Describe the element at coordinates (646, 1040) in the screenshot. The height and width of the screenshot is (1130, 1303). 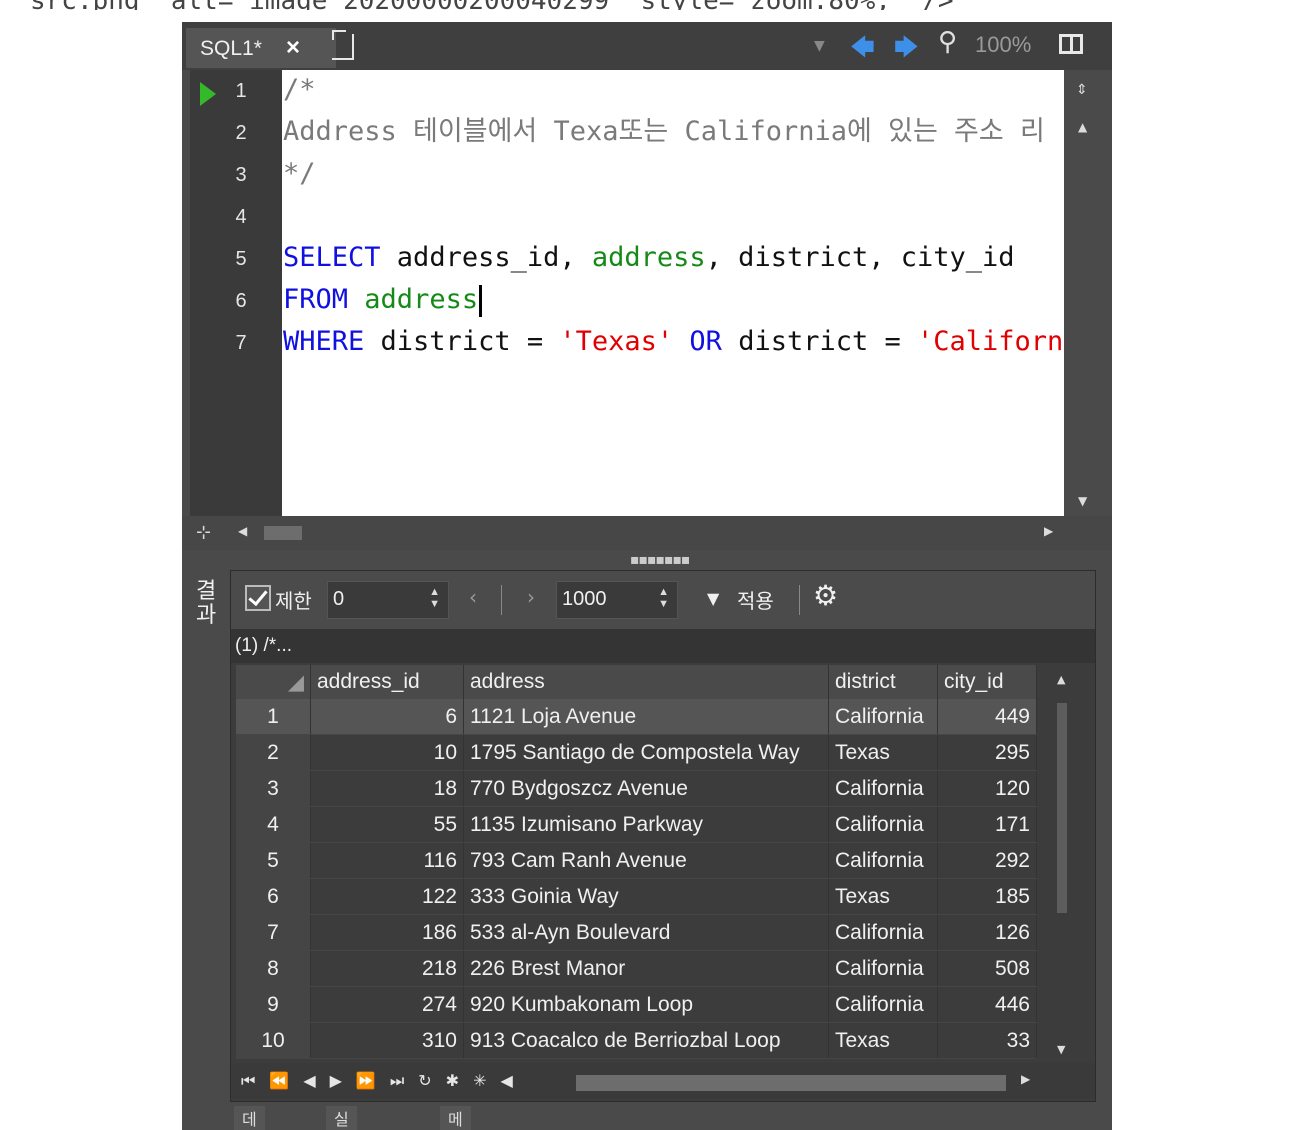
I see `cell-address: 913 Coacalco de Berriozbal Loop` at that location.